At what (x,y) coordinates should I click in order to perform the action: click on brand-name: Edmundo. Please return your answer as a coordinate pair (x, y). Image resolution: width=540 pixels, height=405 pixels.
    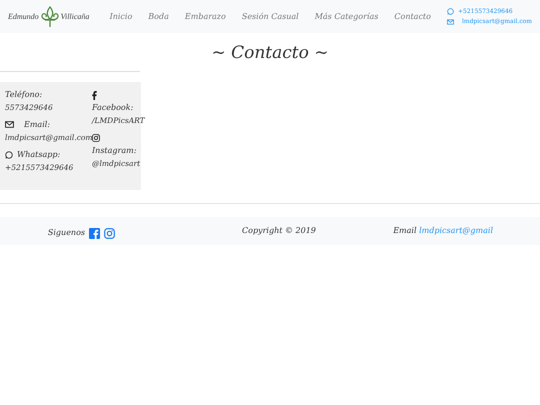
    Looking at the image, I should click on (23, 16).